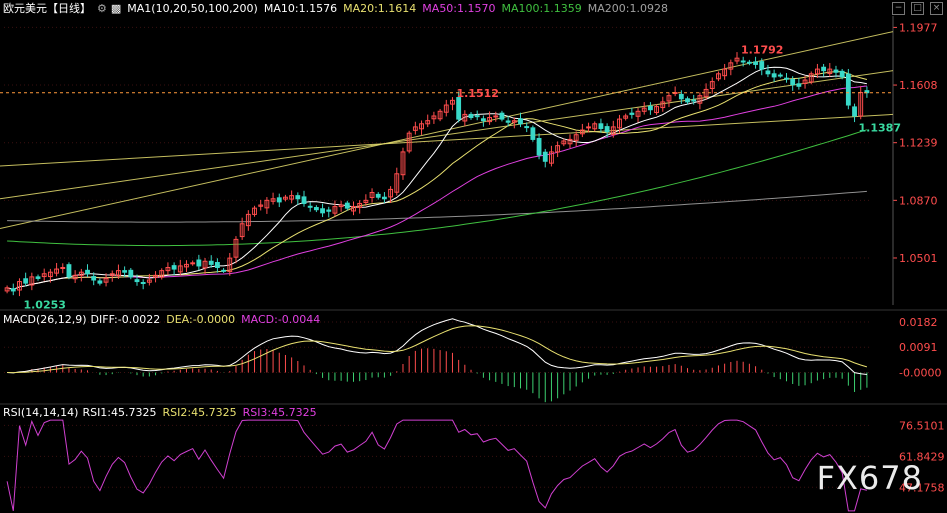 The height and width of the screenshot is (513, 947). What do you see at coordinates (69, 8) in the screenshot?
I see `period-label: 【日线】` at bounding box center [69, 8].